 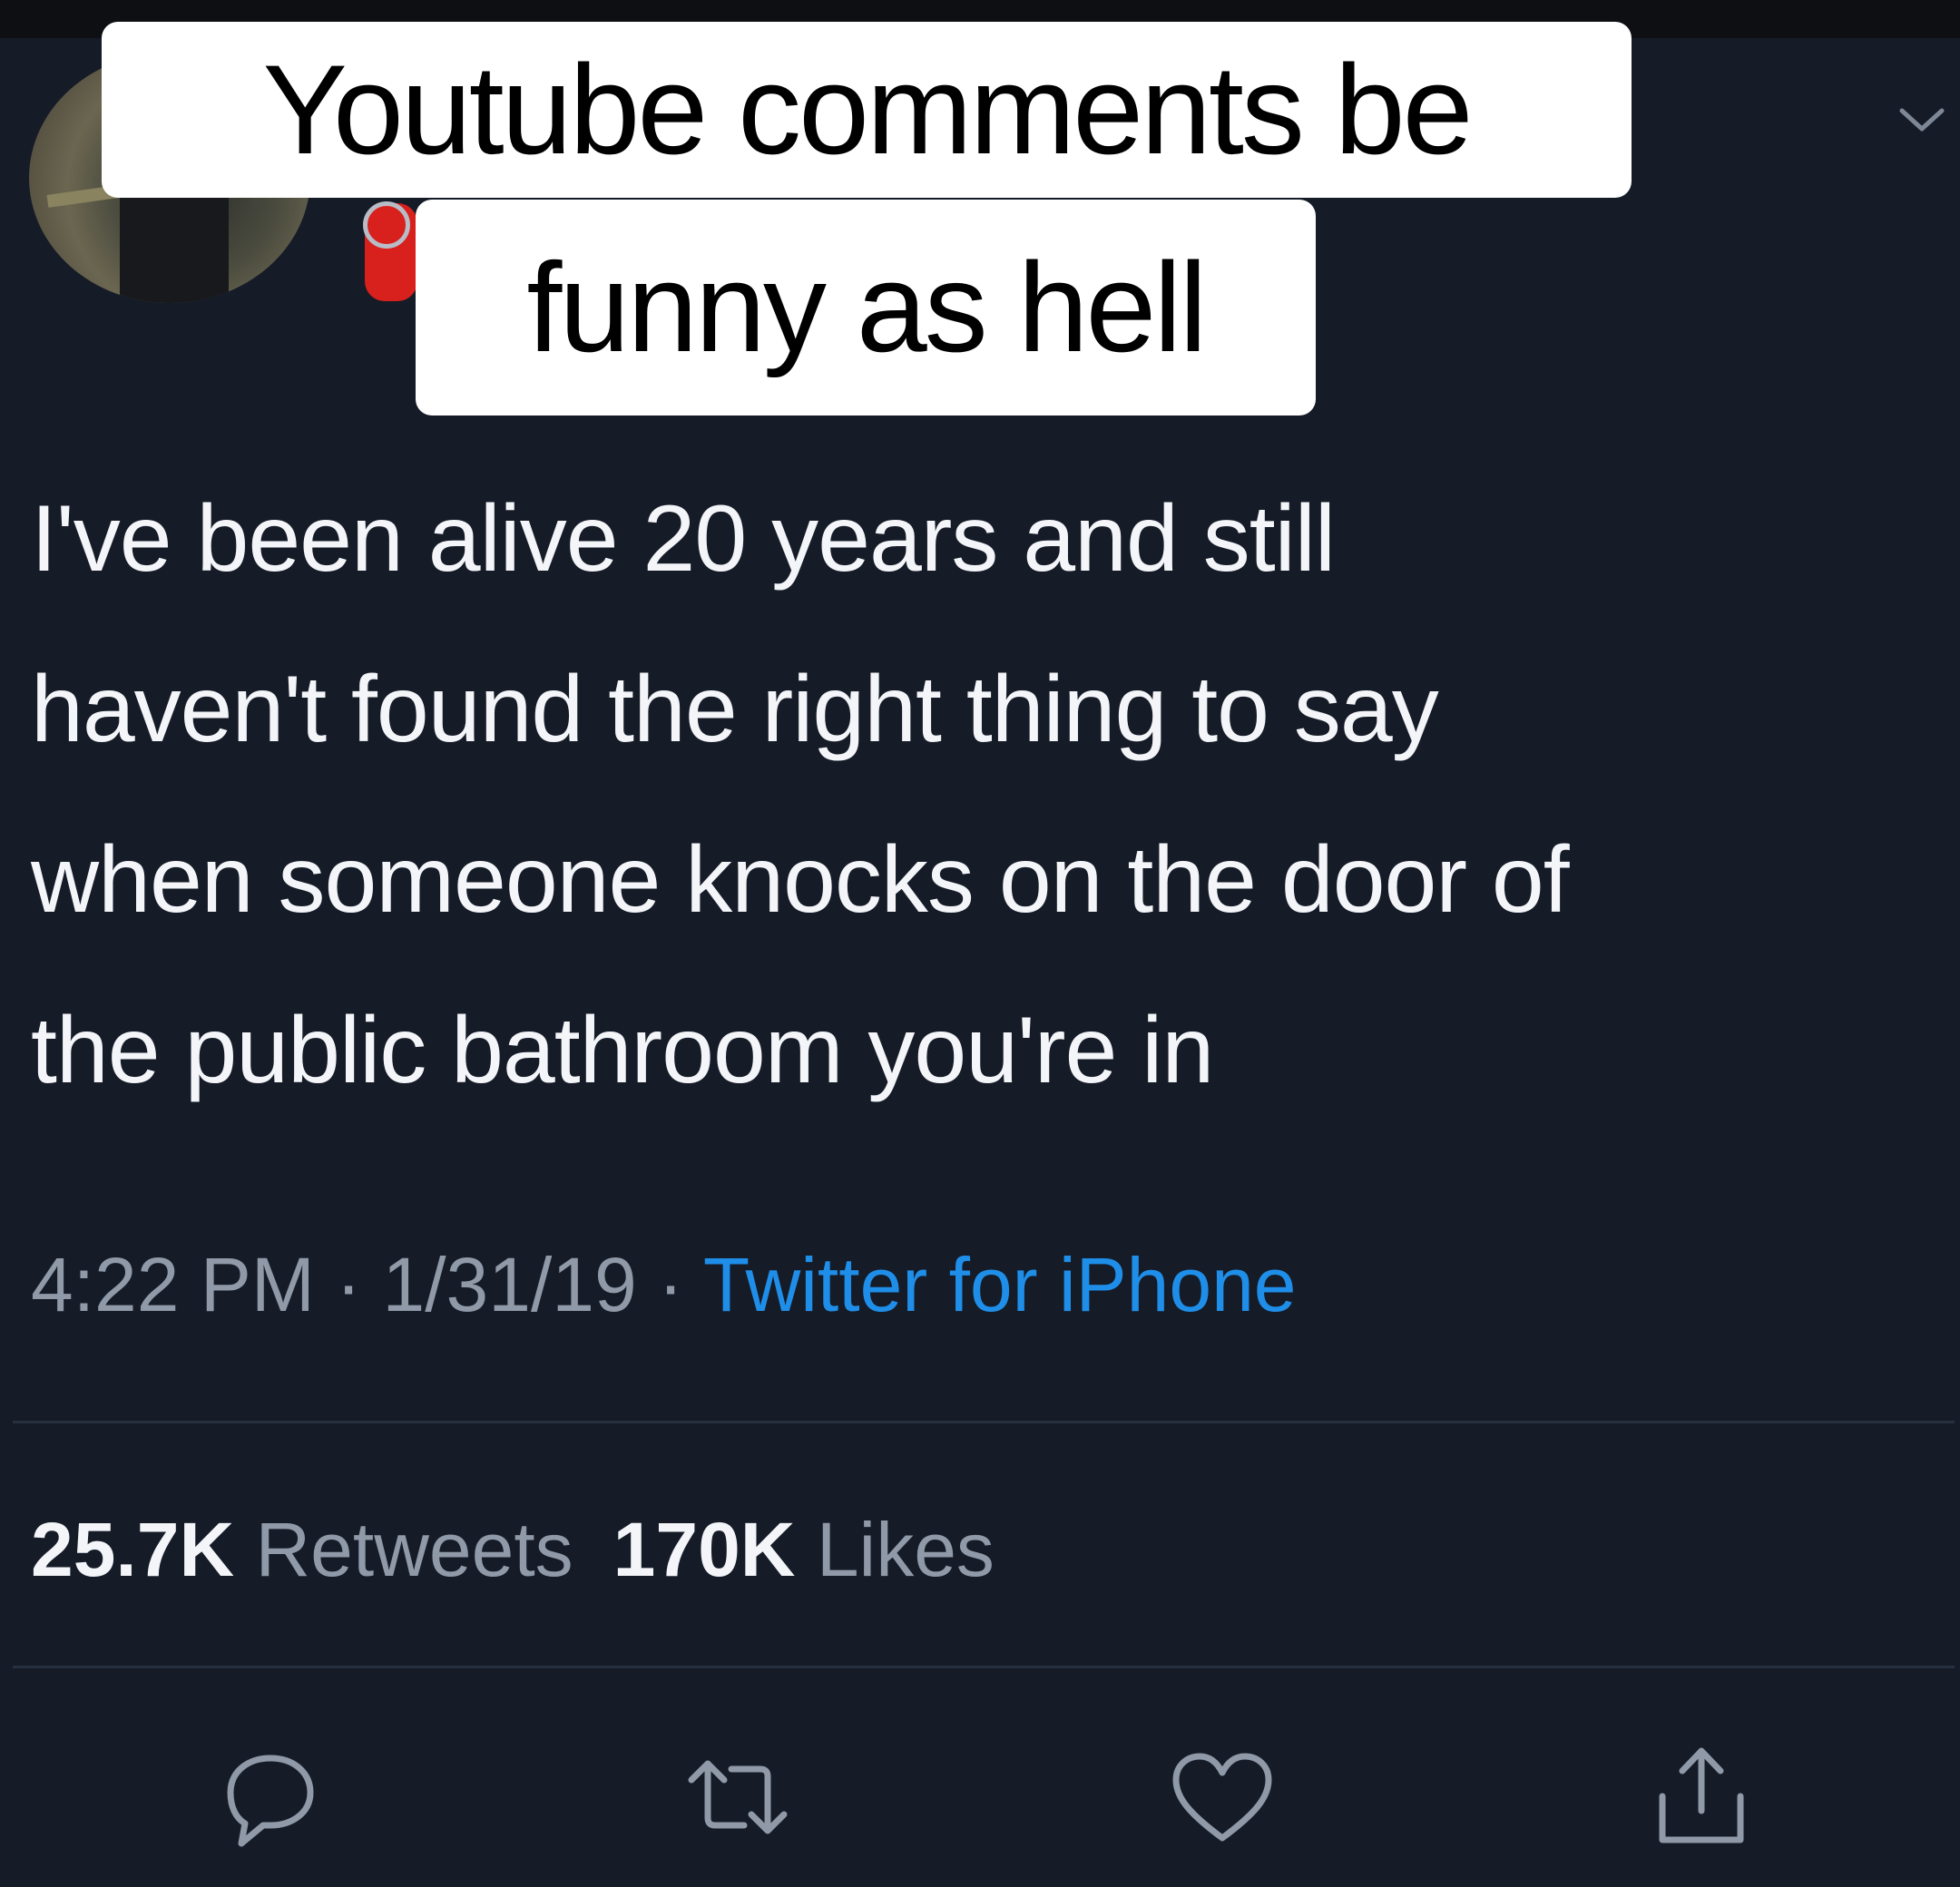 What do you see at coordinates (683, 539) in the screenshot?
I see `tweet-line: I've been alive 20 years and still` at bounding box center [683, 539].